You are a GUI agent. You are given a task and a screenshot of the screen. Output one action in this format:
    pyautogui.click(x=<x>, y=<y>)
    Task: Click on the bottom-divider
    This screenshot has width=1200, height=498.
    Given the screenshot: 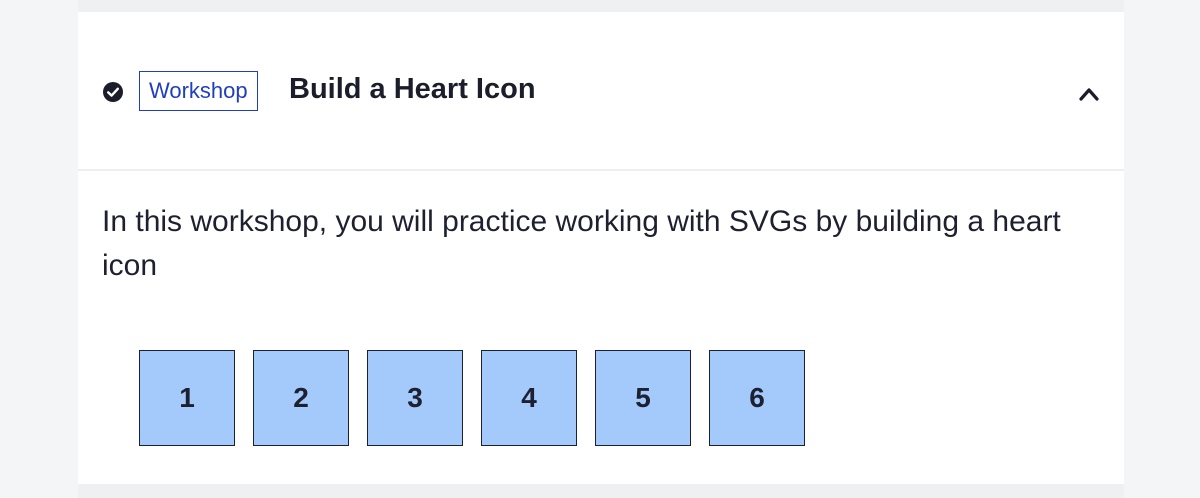 What is the action you would take?
    pyautogui.click(x=601, y=491)
    